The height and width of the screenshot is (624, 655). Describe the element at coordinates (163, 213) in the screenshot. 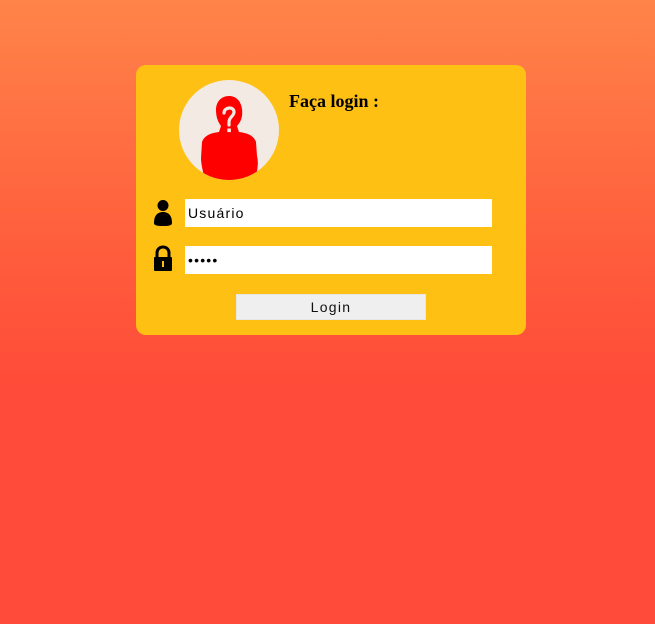

I see `user-icon` at that location.